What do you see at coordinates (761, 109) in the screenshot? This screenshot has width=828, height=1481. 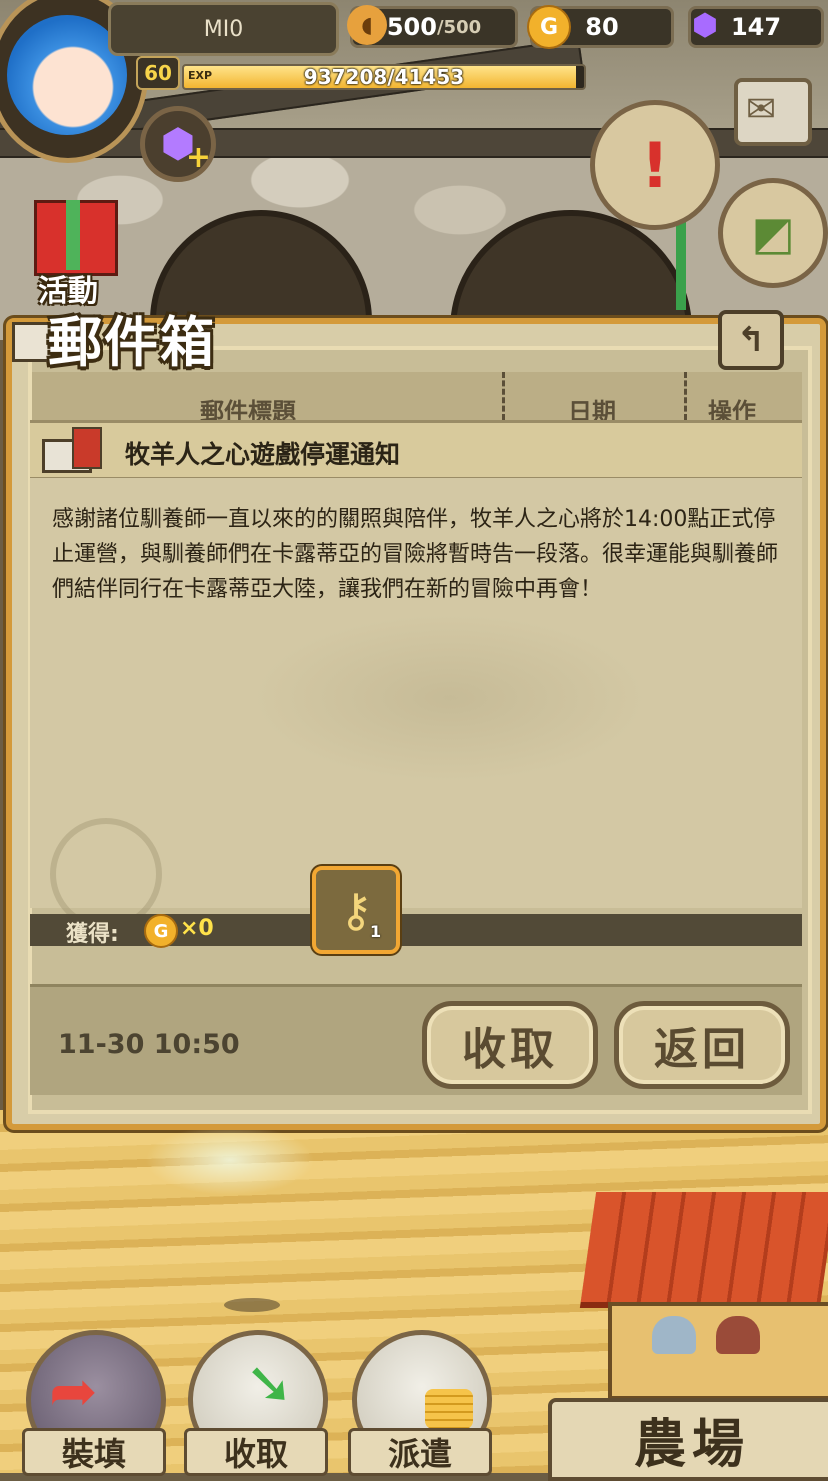 I see `envelope-icon: ✉` at bounding box center [761, 109].